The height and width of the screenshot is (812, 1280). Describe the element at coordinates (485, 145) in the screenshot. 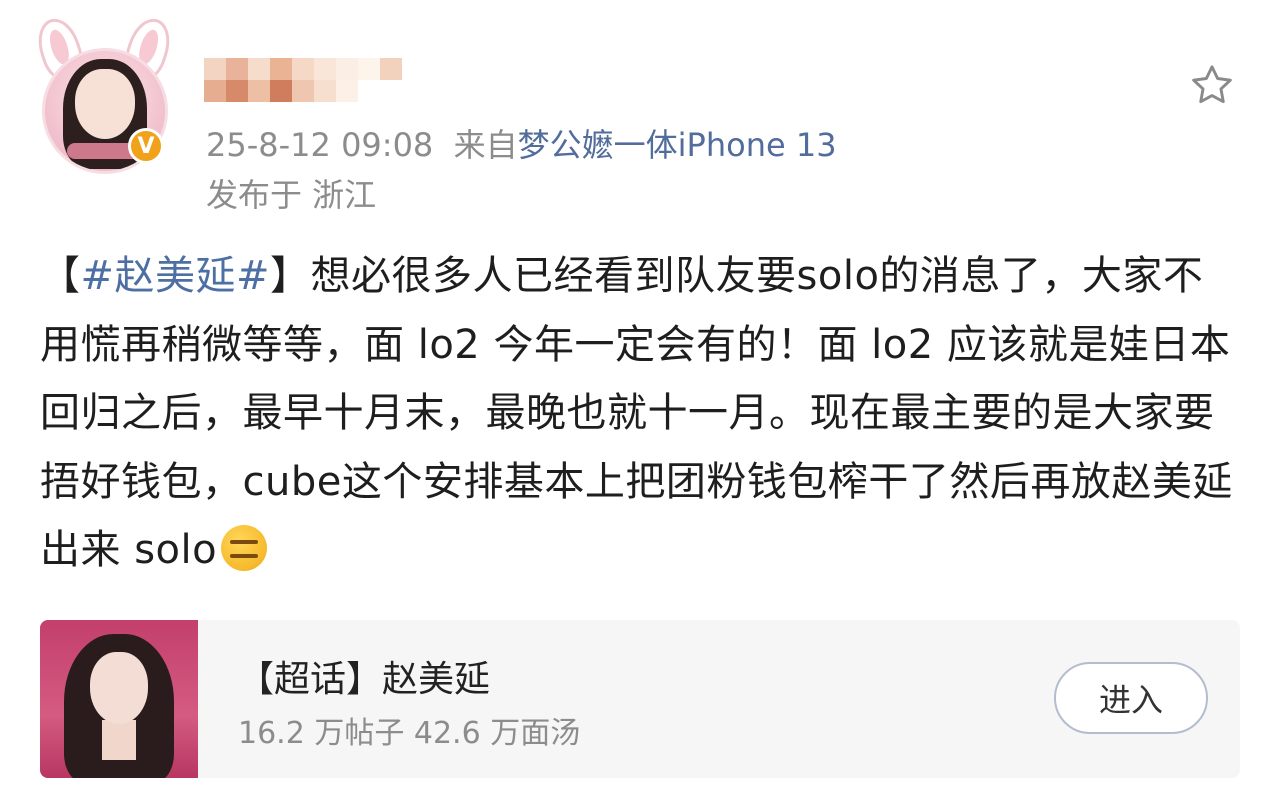

I see `source-prefix: 来自` at that location.